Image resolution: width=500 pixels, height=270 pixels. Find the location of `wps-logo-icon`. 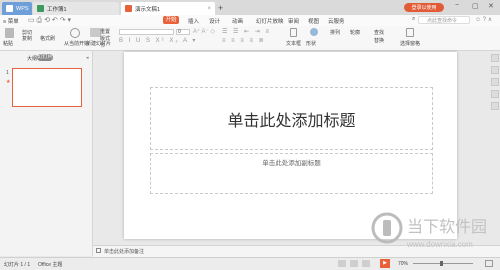

wps-logo-icon is located at coordinates (9, 8).